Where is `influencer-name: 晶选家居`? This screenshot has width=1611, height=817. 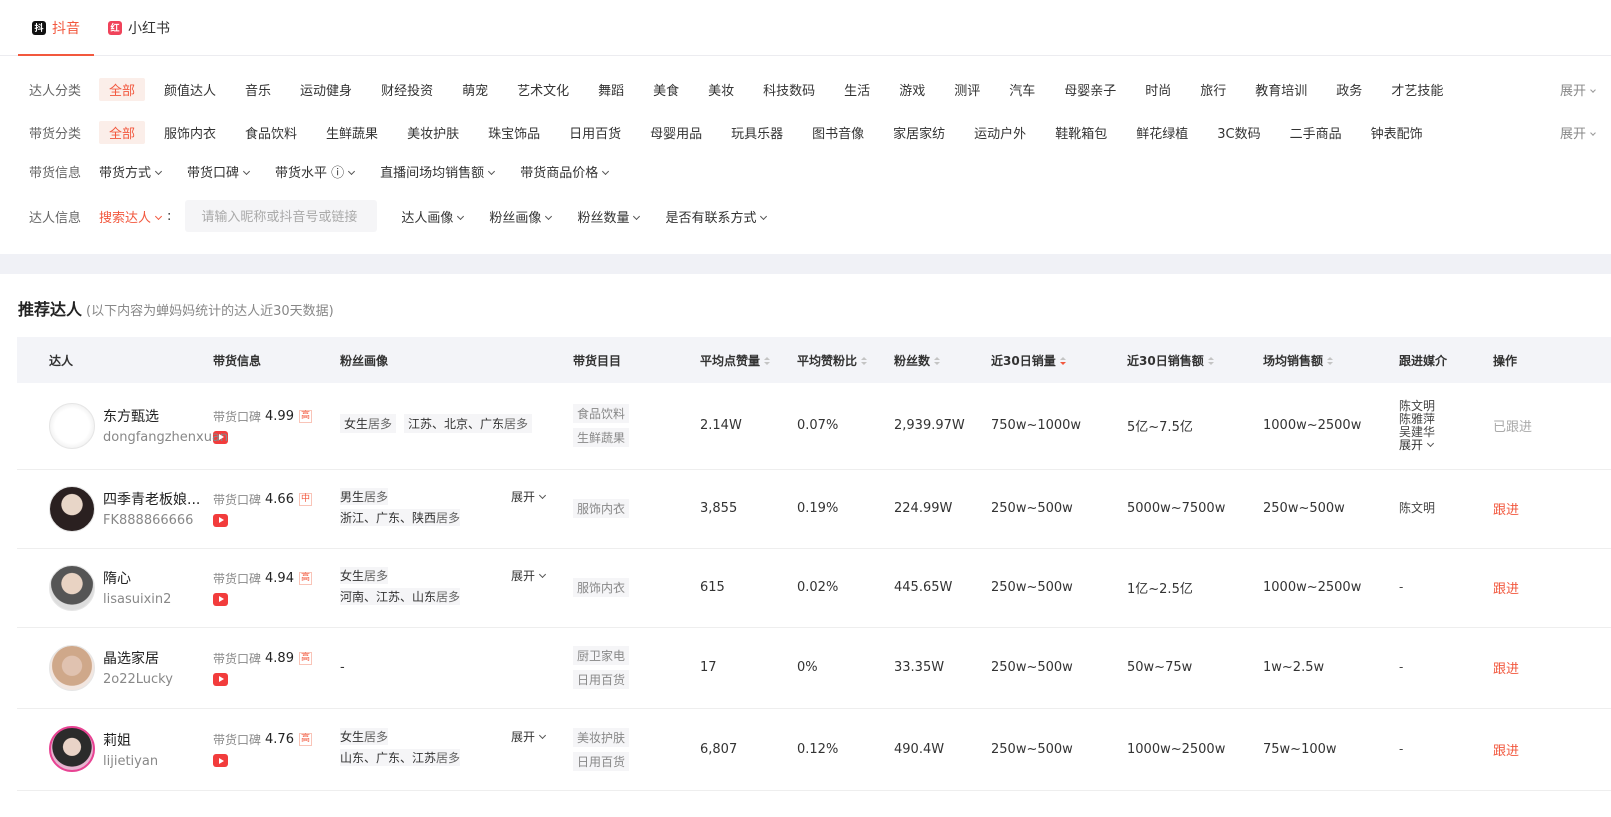
influencer-name: 晶选家居 is located at coordinates (138, 658).